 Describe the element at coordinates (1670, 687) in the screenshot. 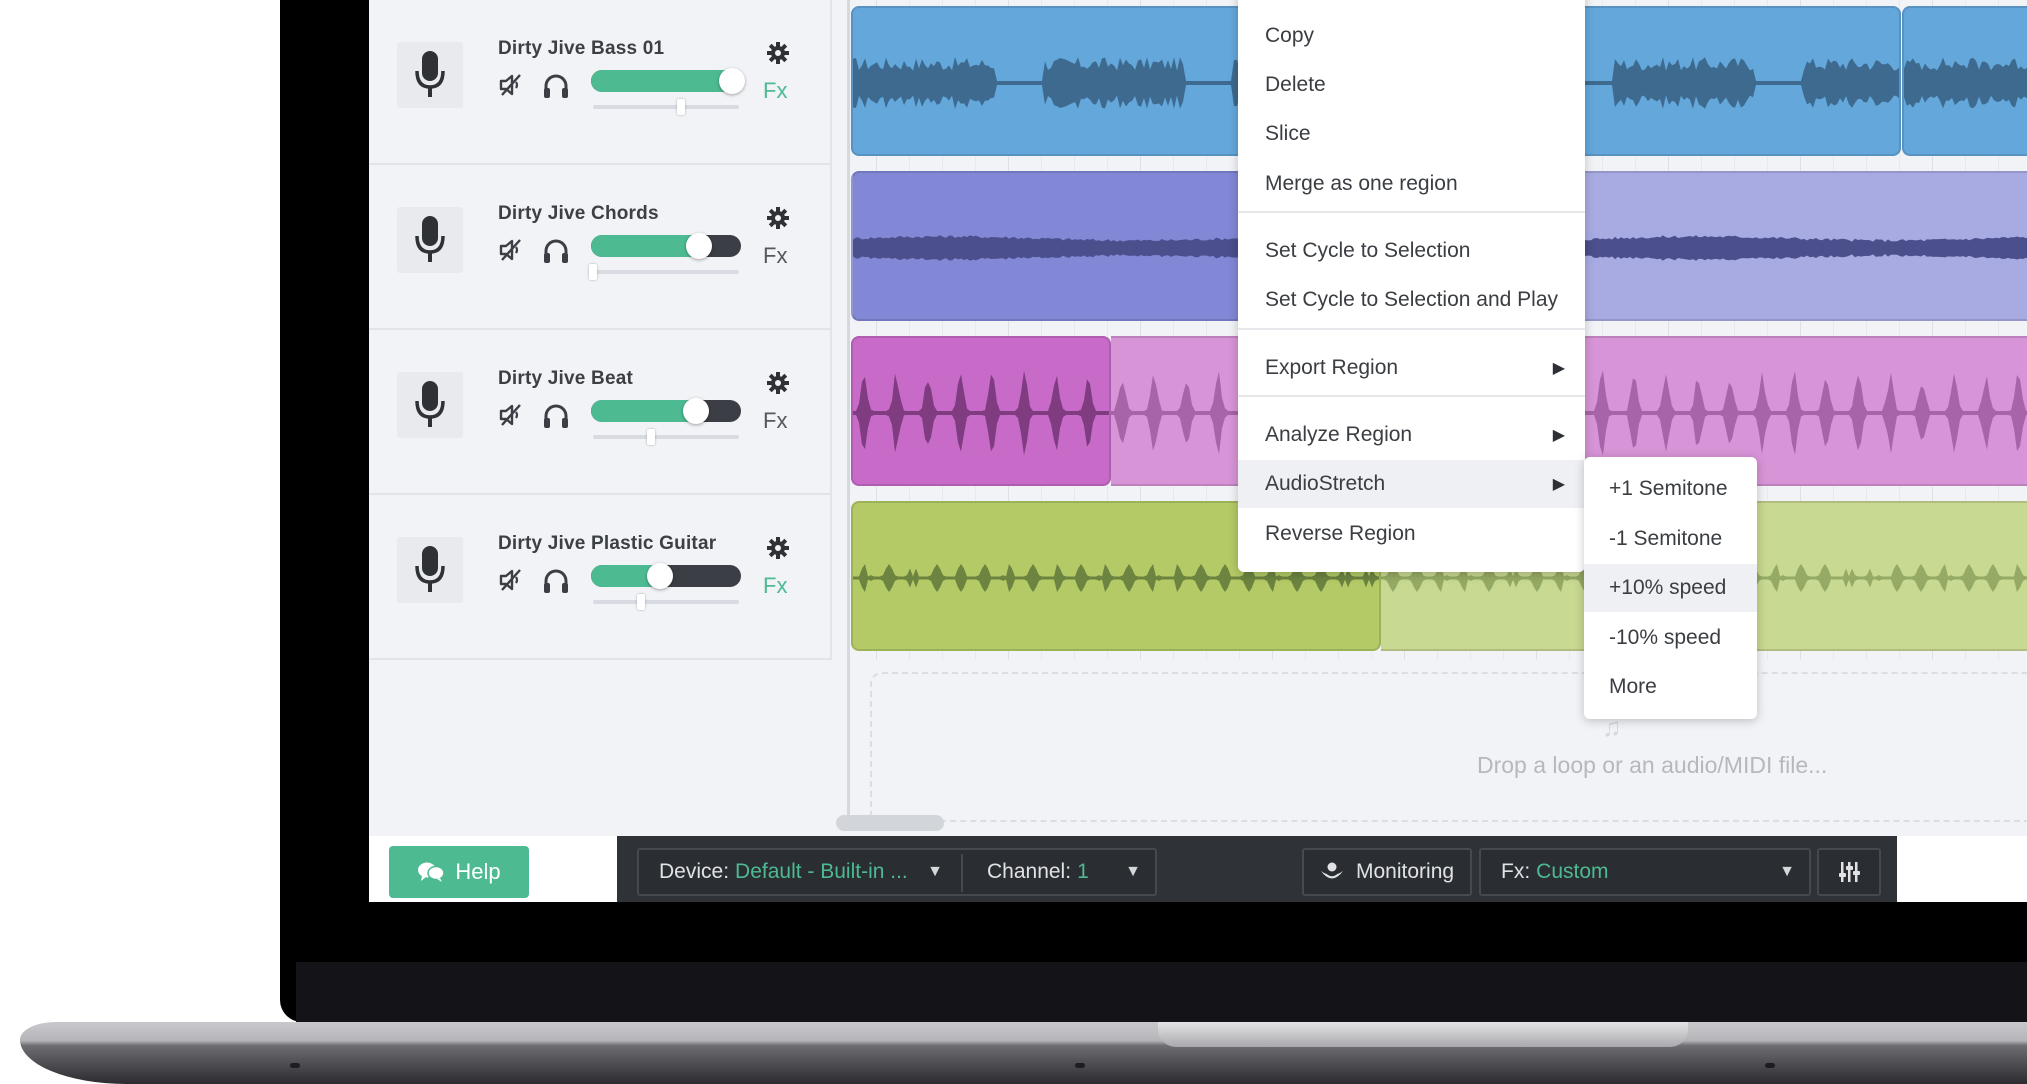

I see `submenu-item: More` at that location.